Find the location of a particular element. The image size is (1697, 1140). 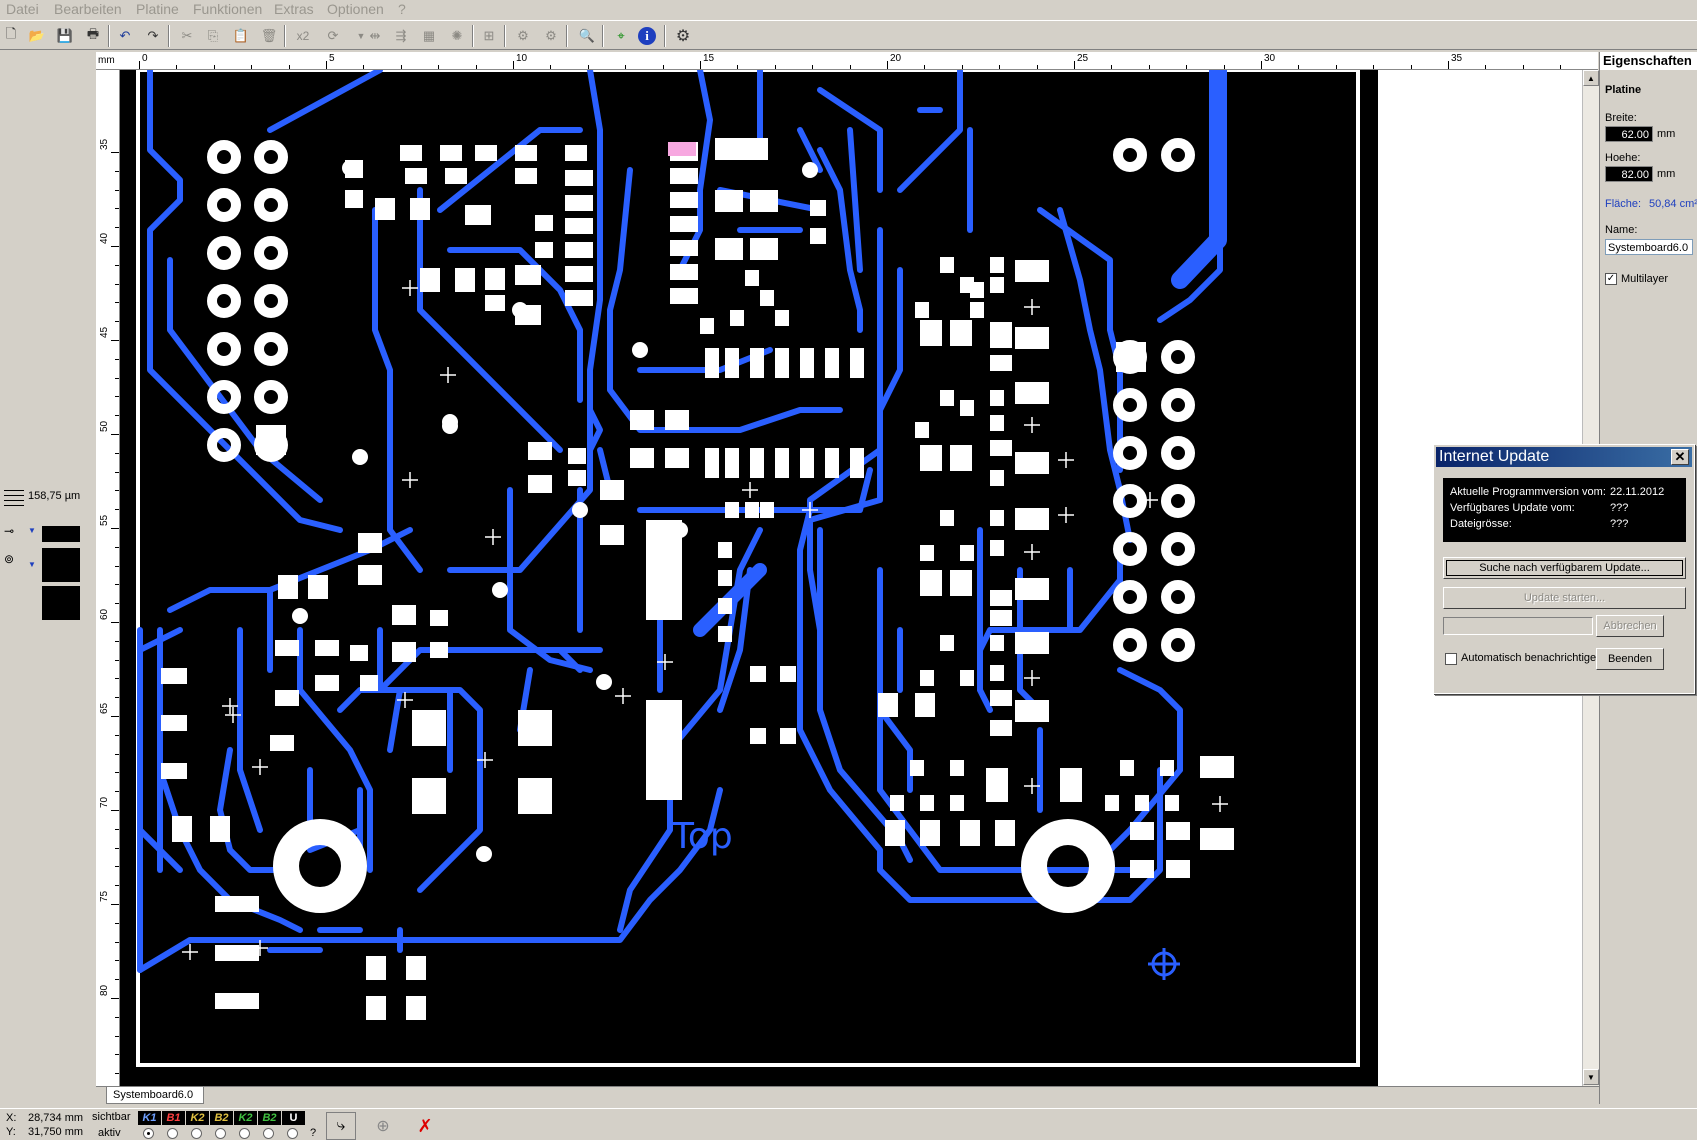

layer-k2: K2 is located at coordinates (197, 1118).